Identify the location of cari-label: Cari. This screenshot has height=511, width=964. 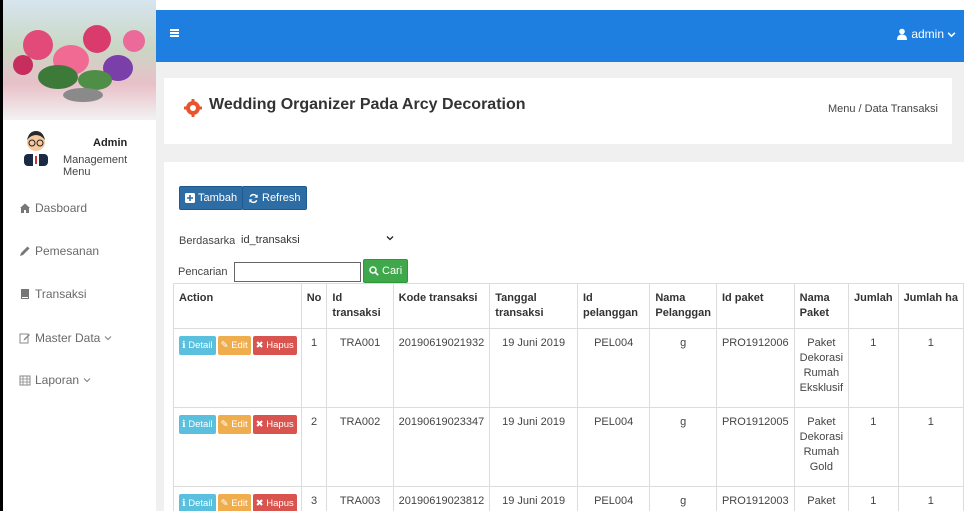
(392, 271).